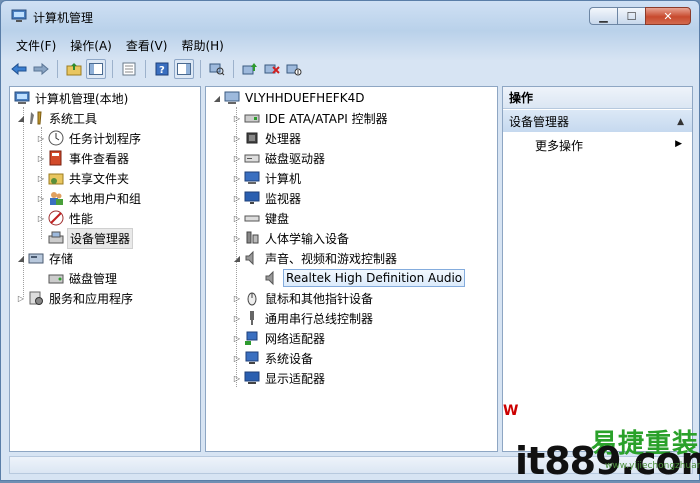 Image resolution: width=700 pixels, height=483 pixels. Describe the element at coordinates (56, 138) in the screenshot. I see `clock-icon` at that location.